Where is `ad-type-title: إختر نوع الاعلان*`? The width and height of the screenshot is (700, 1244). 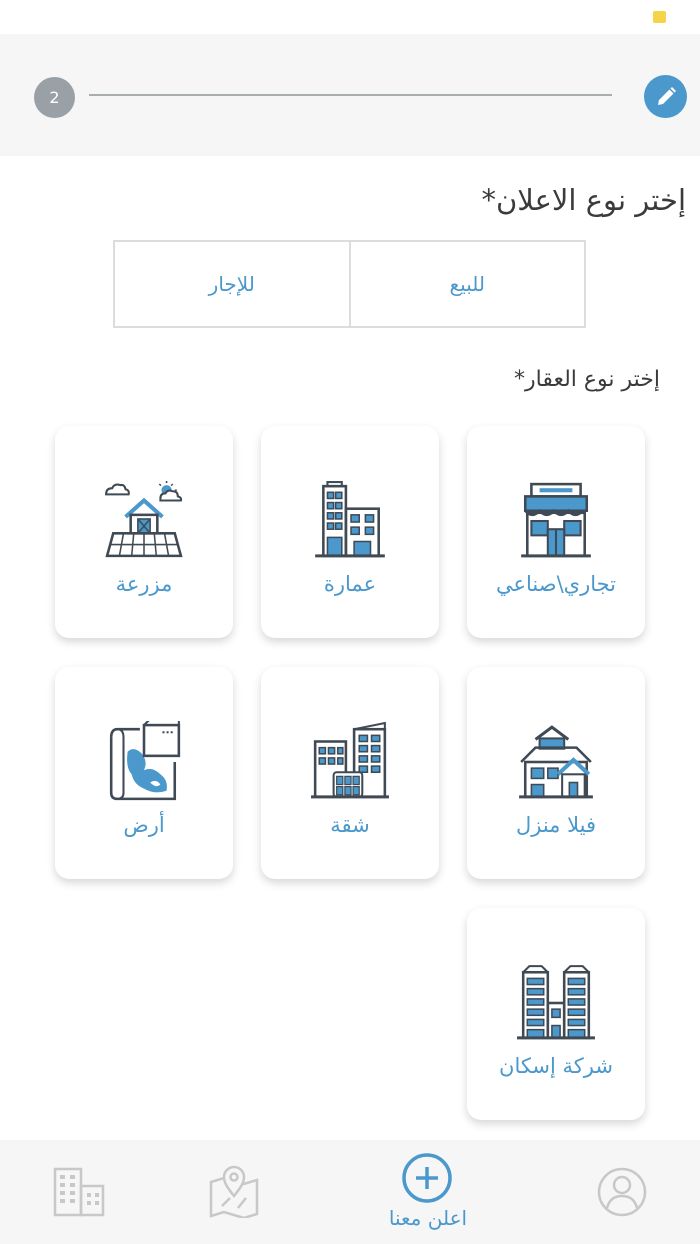
ad-type-title: إختر نوع الاعلان* is located at coordinates (583, 200).